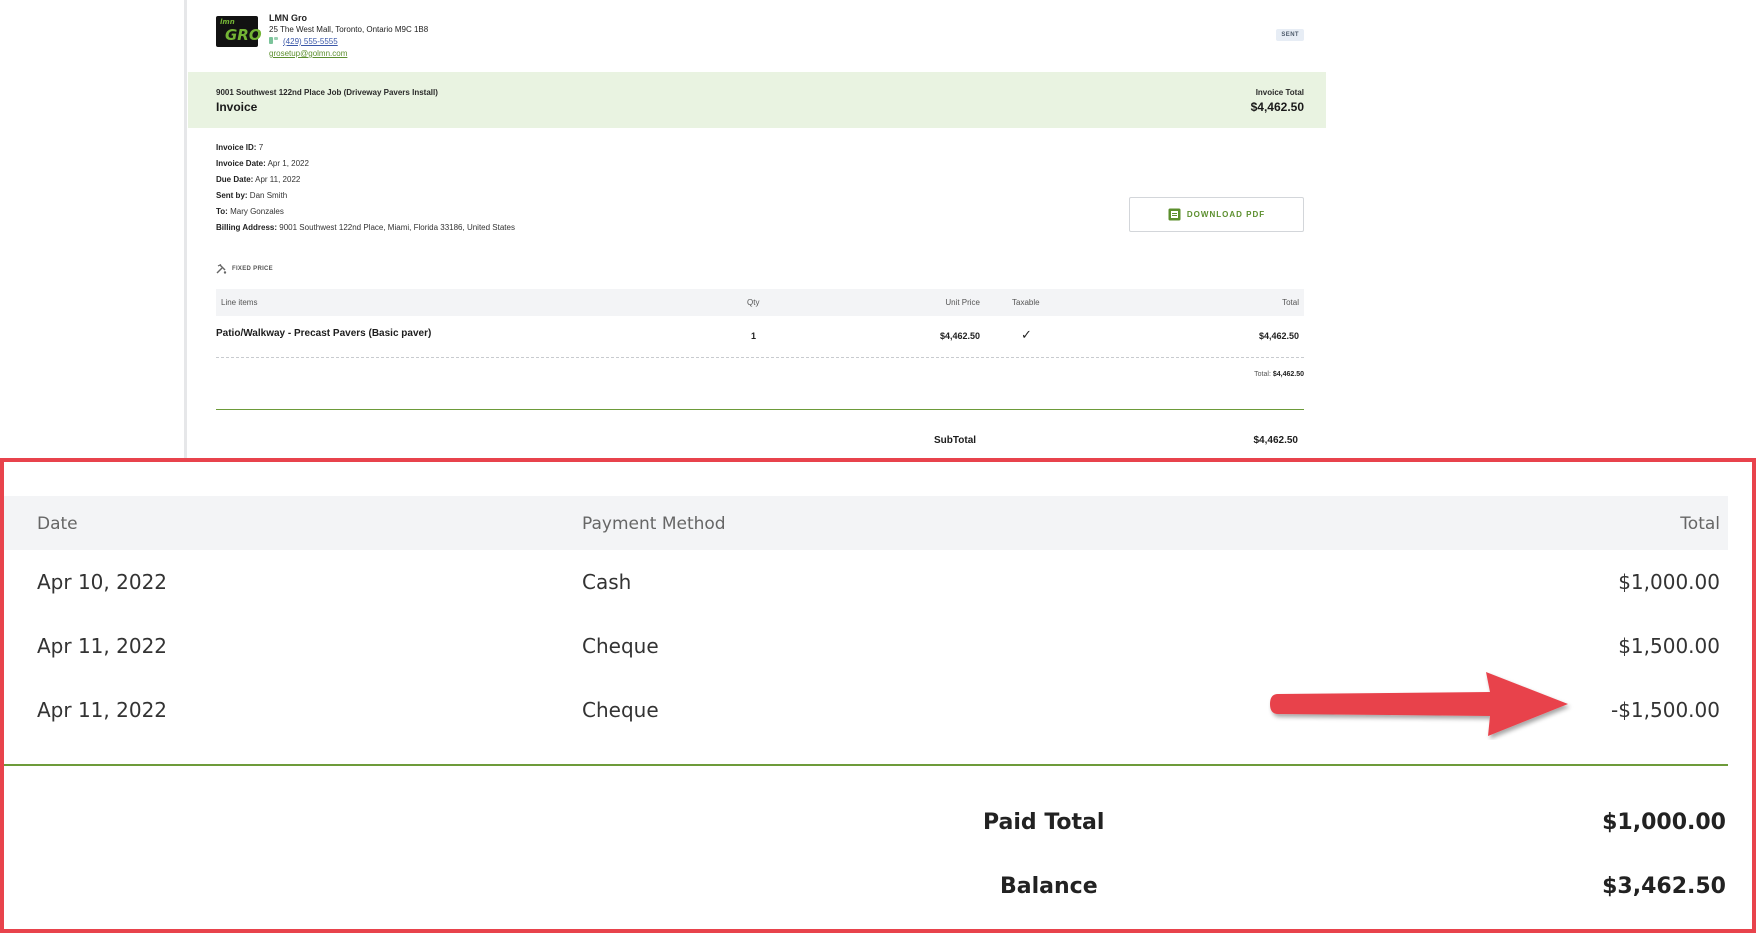  I want to click on line-items-total: Total: $4,462.50, so click(1279, 374).